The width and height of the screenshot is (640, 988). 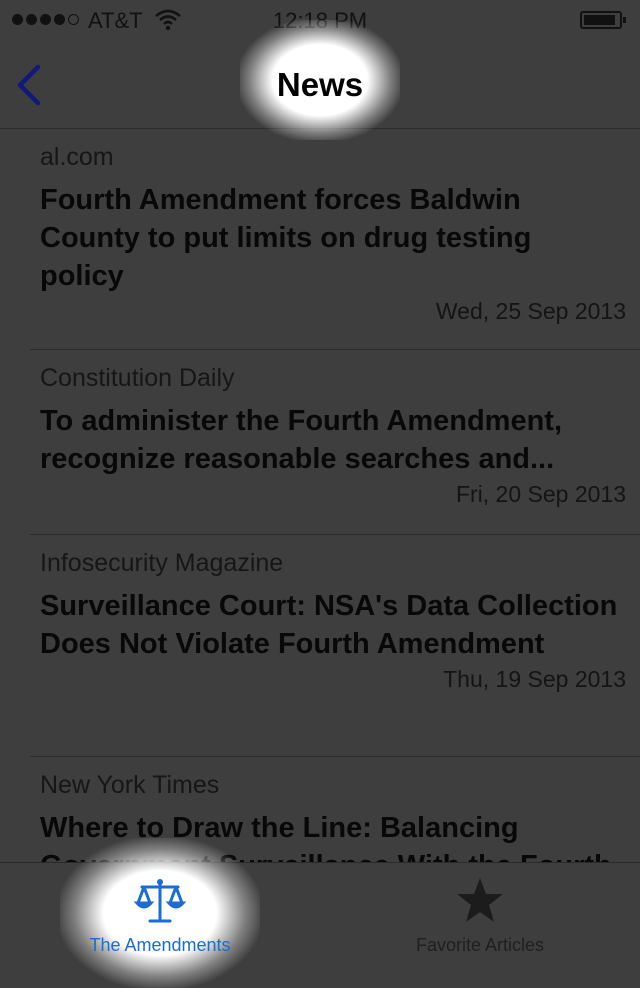 I want to click on article-date: Wed, 25 Sep 2013, so click(x=530, y=311).